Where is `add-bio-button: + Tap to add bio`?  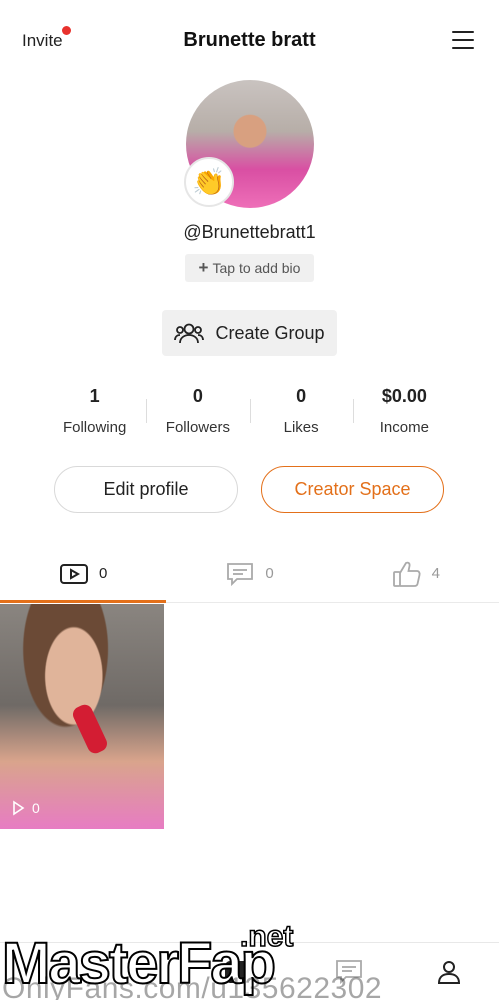
add-bio-button: + Tap to add bio is located at coordinates (249, 268).